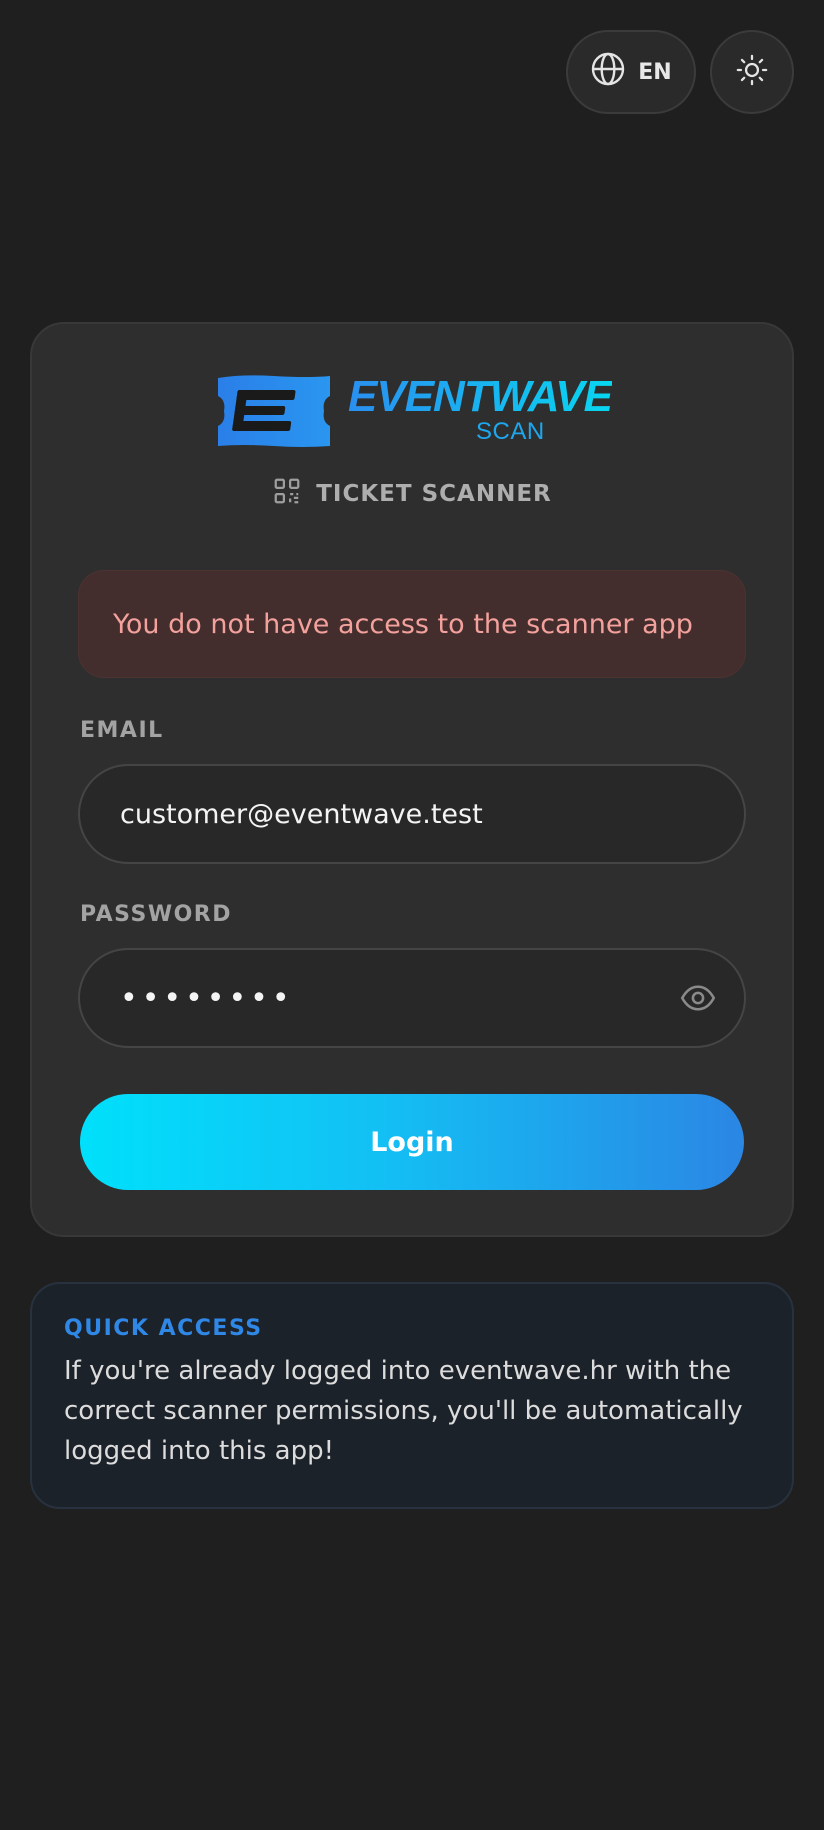 This screenshot has height=1830, width=824. I want to click on eye-icon, so click(698, 998).